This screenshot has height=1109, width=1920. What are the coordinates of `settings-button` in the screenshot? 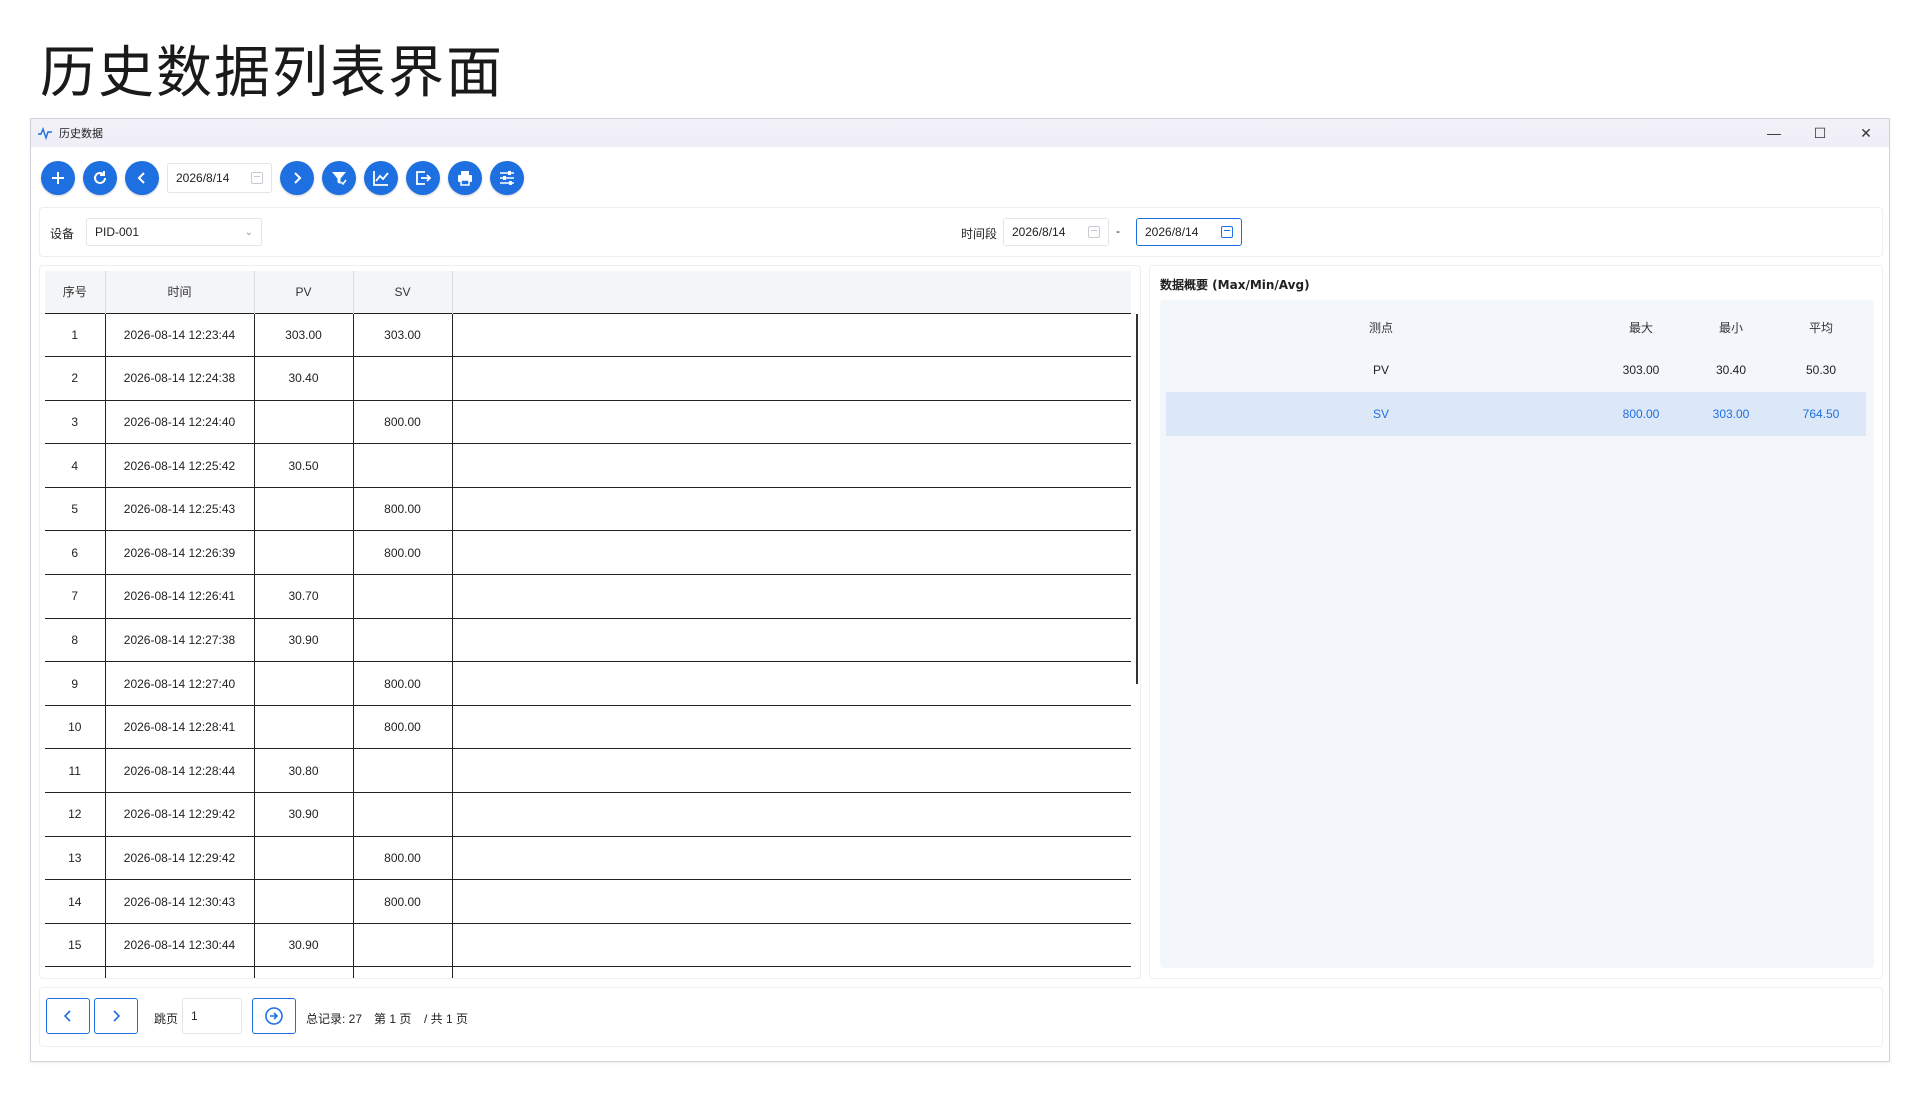 It's located at (507, 178).